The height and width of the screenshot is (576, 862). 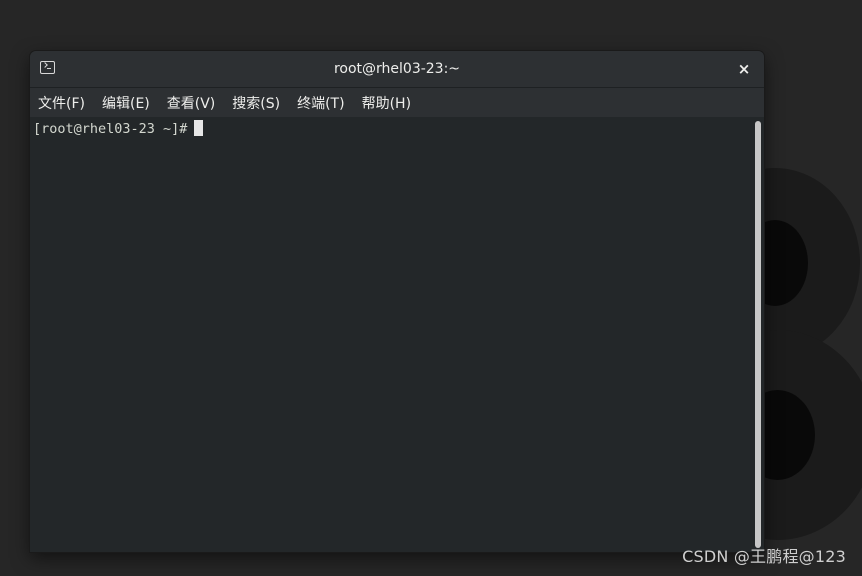 I want to click on scrollbar, so click(x=758, y=334).